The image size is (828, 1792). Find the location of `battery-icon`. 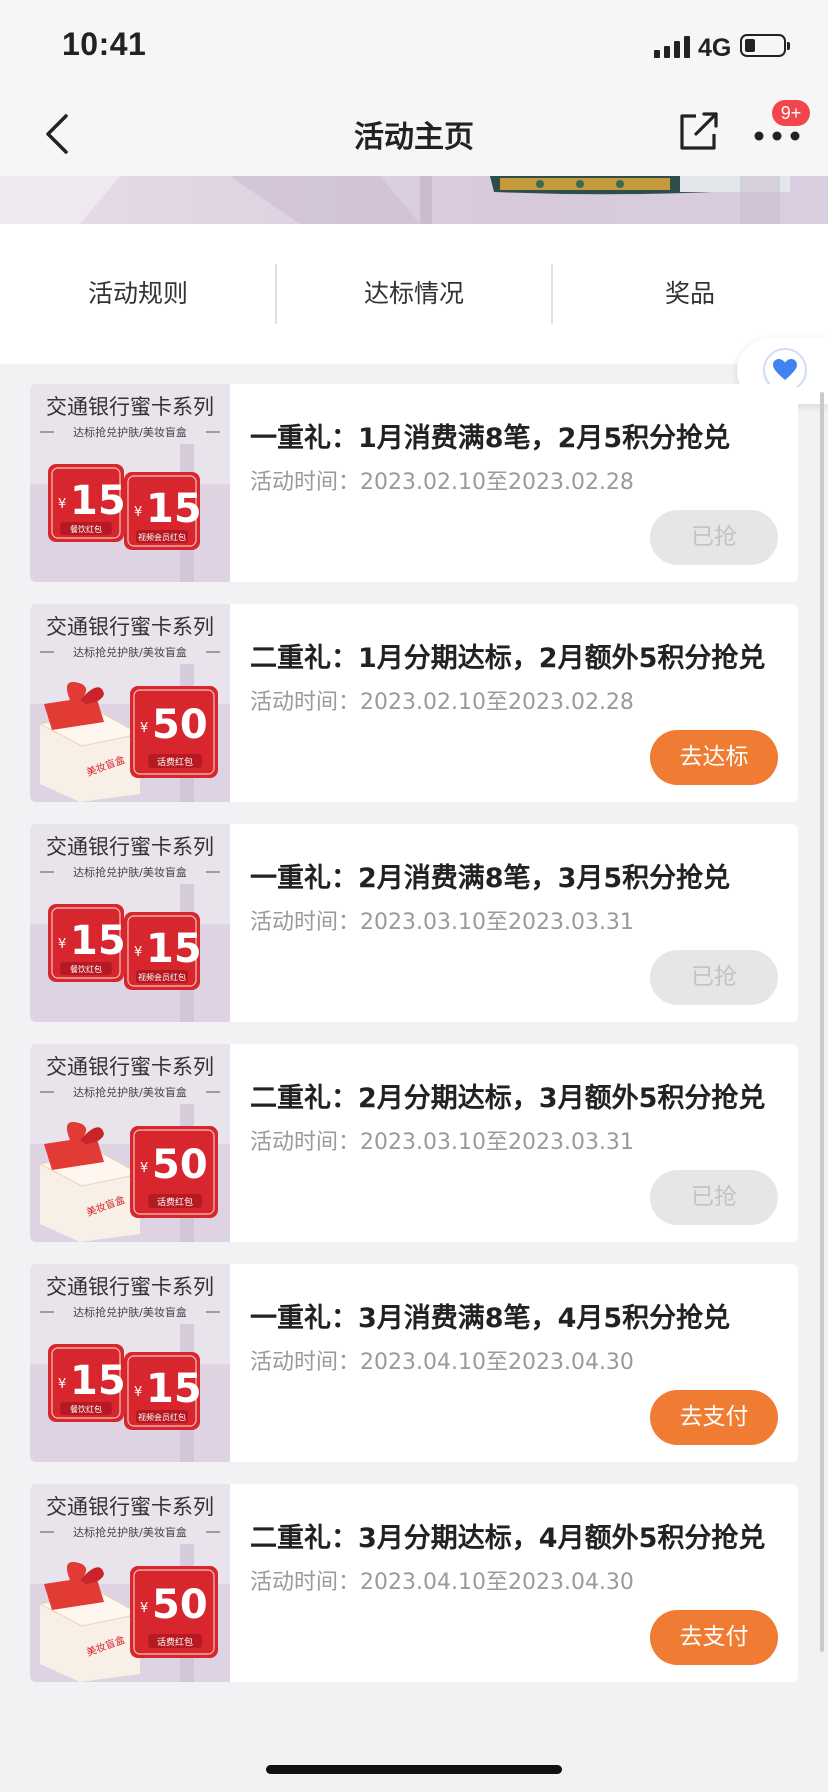

battery-icon is located at coordinates (765, 45).